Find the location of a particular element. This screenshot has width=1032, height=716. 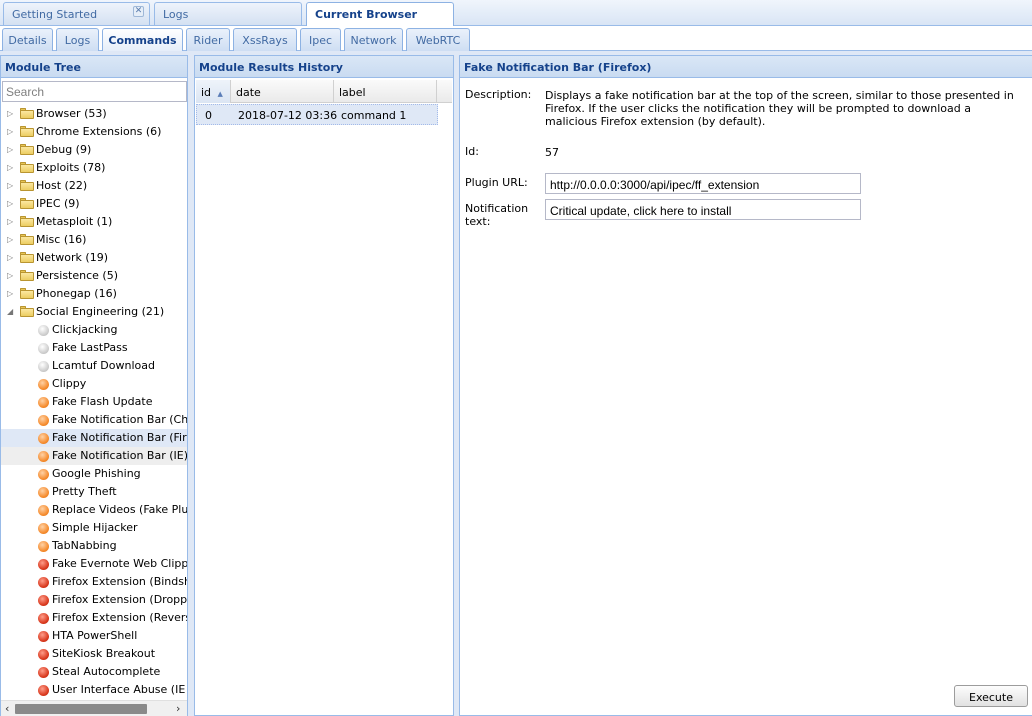

chevron-down-icon: ◢ is located at coordinates (10, 312).